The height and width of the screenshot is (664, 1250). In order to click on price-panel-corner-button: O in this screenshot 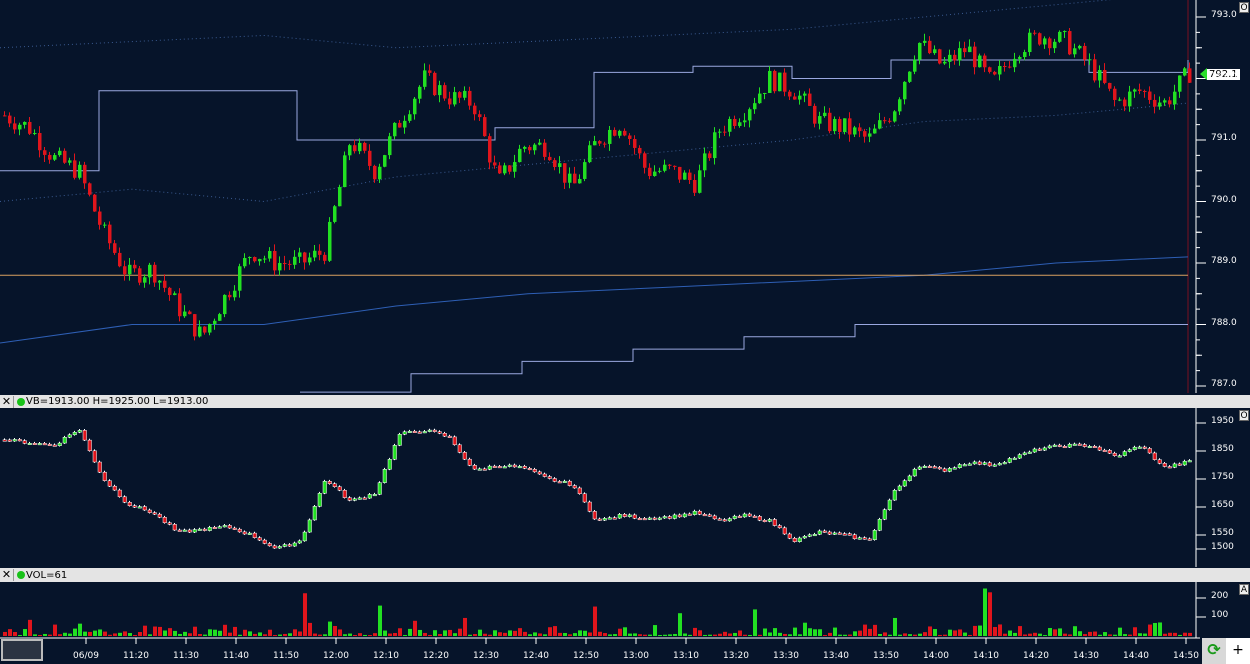, I will do `click(1244, 7)`.